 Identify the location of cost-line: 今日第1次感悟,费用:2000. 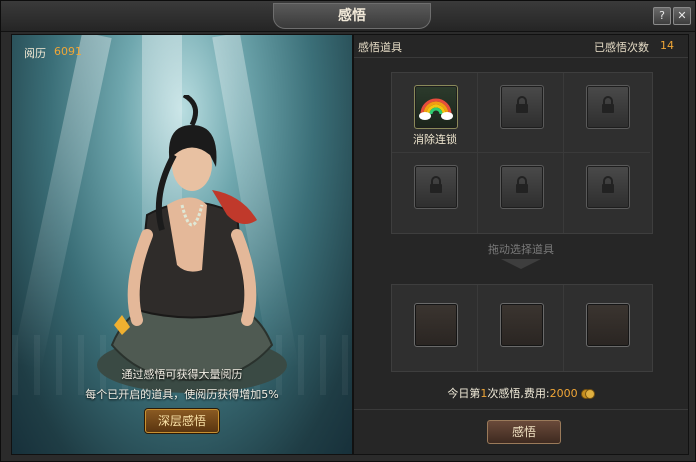
(521, 393).